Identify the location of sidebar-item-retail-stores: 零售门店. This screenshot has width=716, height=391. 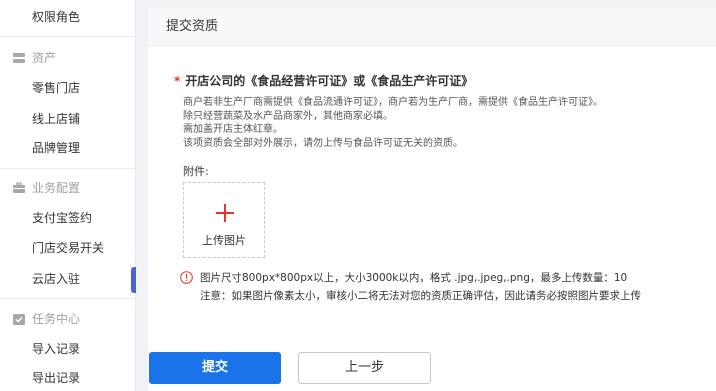
(67, 88).